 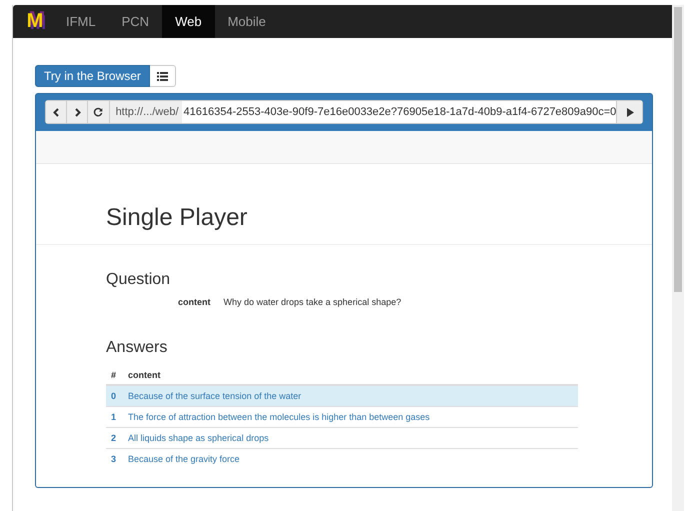 What do you see at coordinates (137, 348) in the screenshot?
I see `section-heading: Answers` at bounding box center [137, 348].